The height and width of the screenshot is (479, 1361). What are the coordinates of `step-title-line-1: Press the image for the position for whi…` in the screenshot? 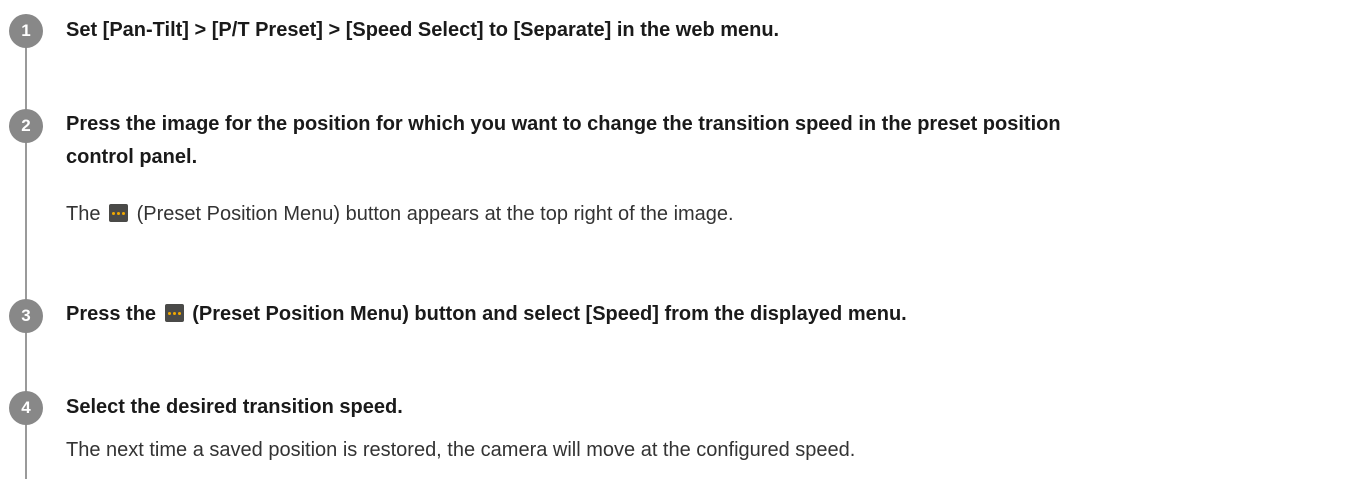 It's located at (563, 124).